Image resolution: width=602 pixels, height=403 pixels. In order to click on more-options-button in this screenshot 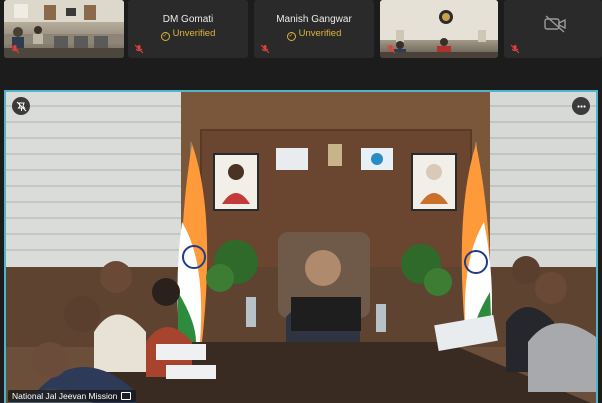, I will do `click(581, 106)`.